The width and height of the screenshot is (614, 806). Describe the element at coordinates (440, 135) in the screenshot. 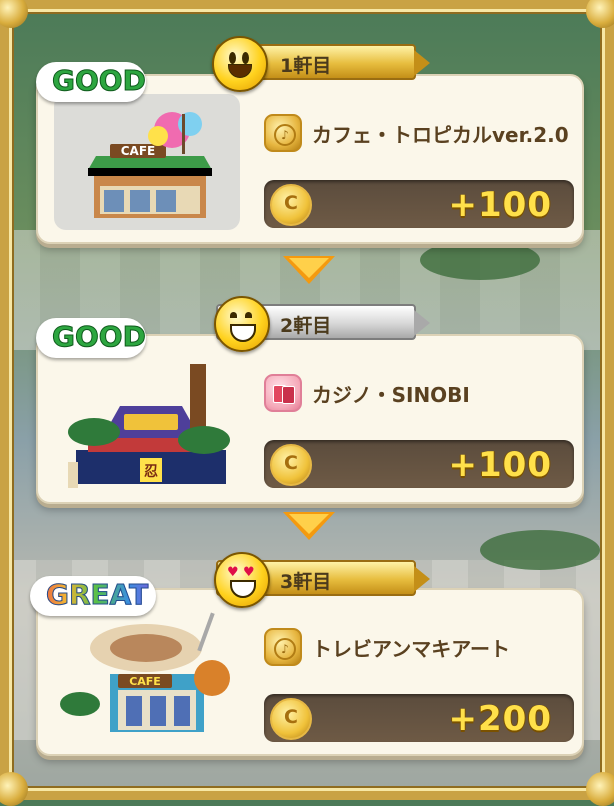

I see `venue-name: カフェ・トロピカルver.2.0` at that location.